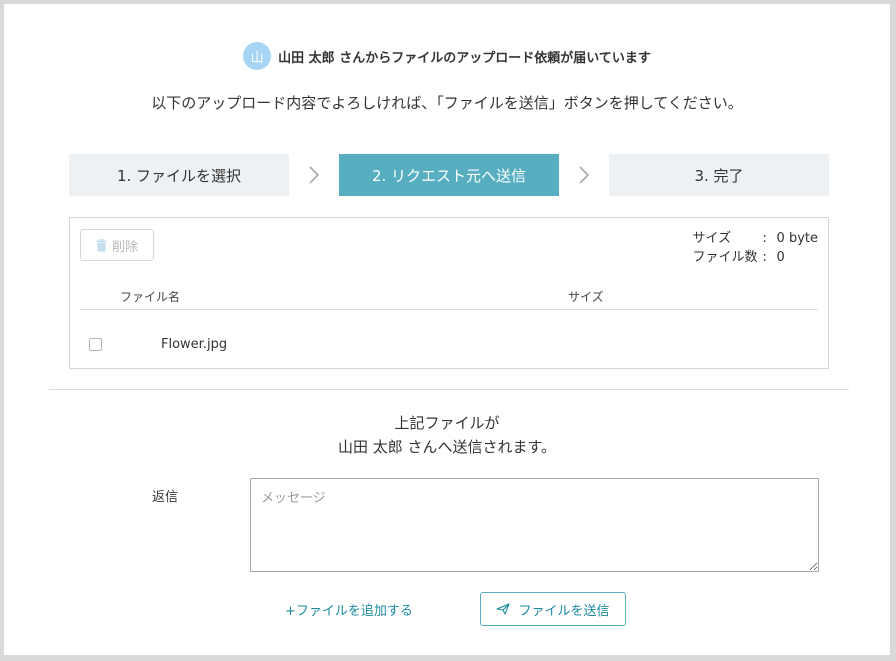  Describe the element at coordinates (449, 345) in the screenshot. I see `table-row: Flower.jpg` at that location.